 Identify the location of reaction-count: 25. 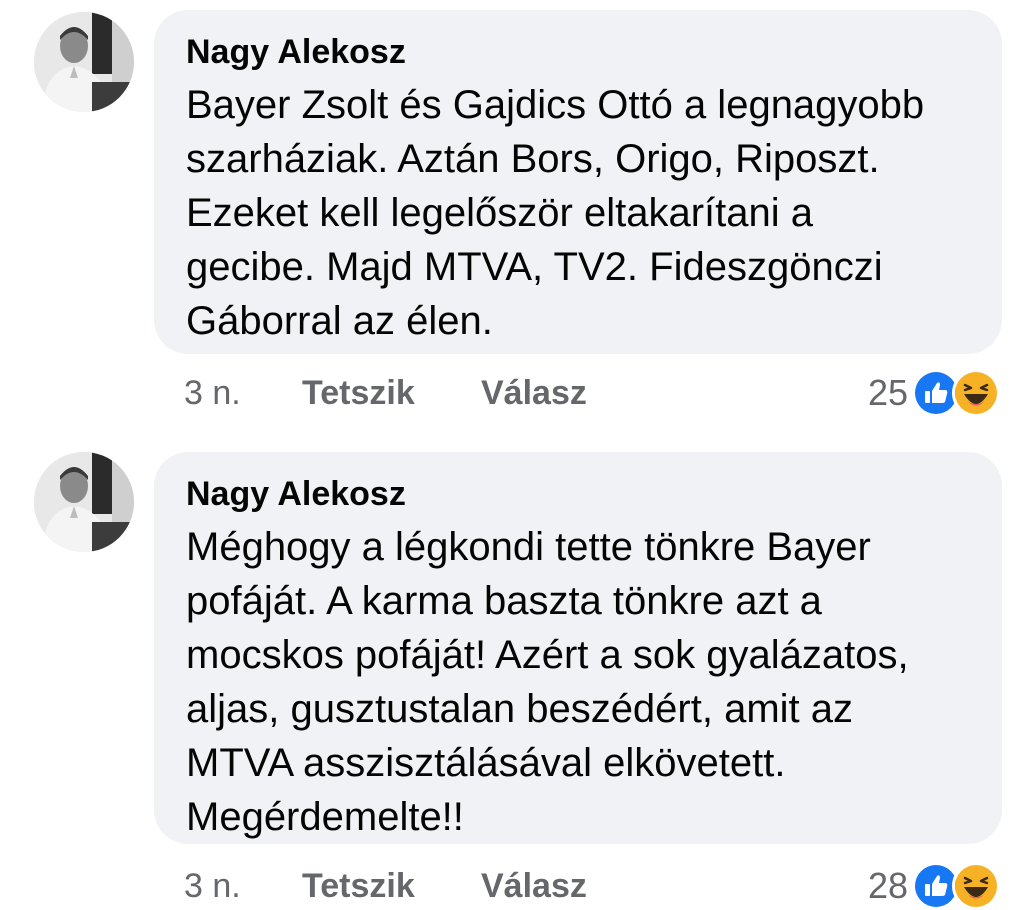
(887, 392).